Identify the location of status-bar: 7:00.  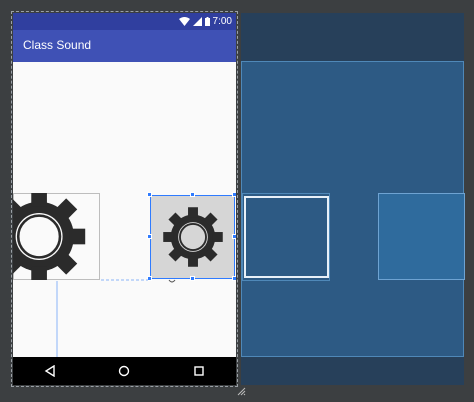
(124, 21).